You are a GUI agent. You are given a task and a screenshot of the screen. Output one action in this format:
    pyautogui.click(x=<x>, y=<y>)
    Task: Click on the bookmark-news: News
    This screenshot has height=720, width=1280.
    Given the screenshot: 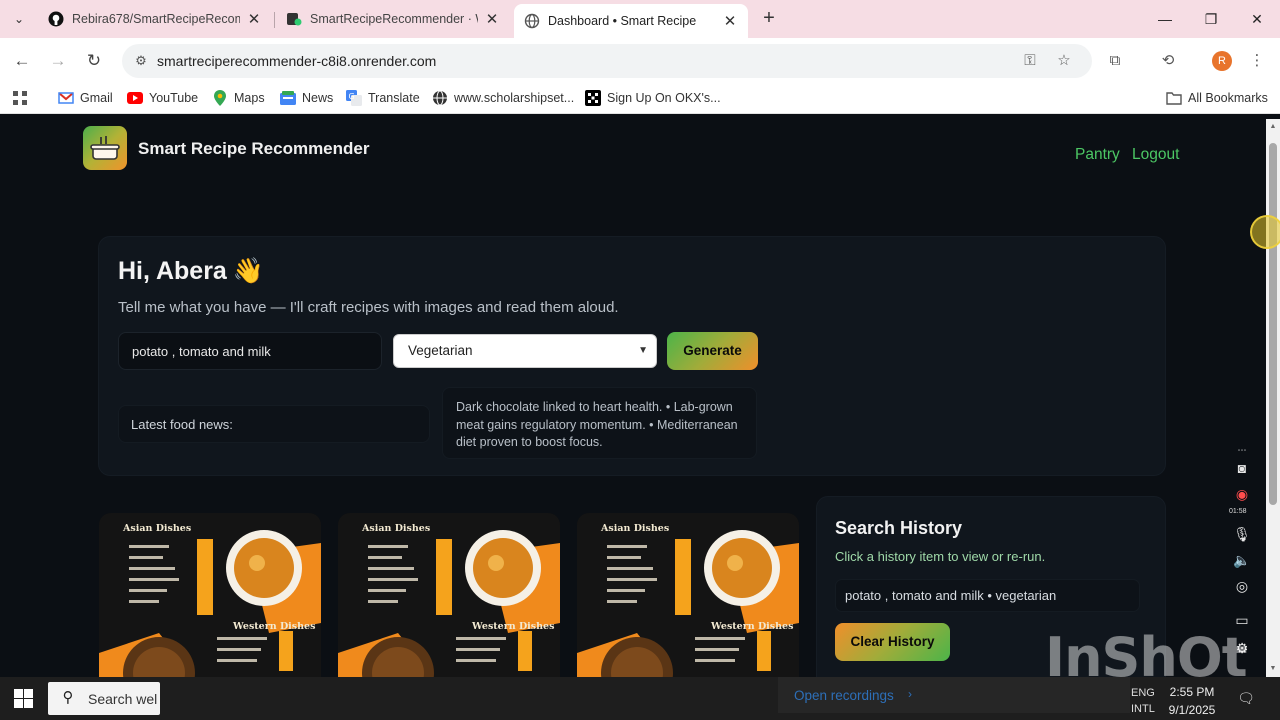 What is the action you would take?
    pyautogui.click(x=306, y=98)
    